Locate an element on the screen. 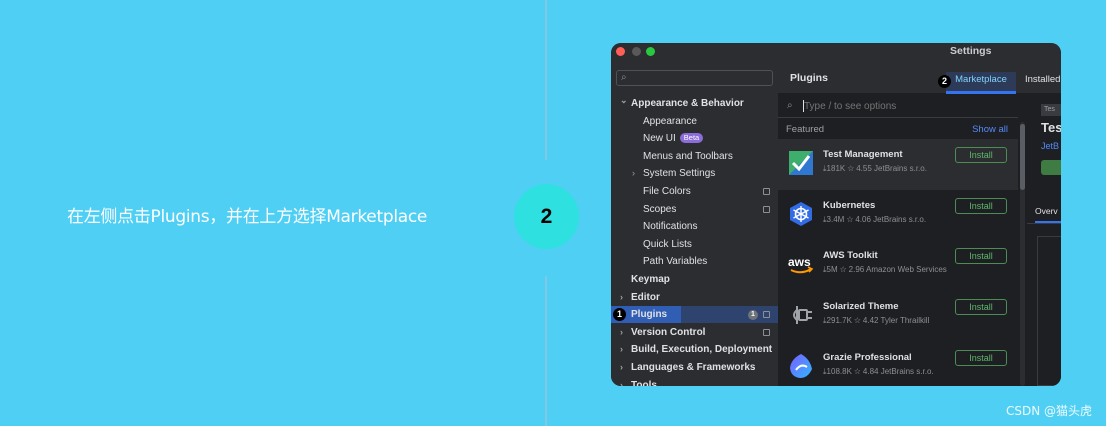 This screenshot has width=1106, height=426. sidebar-item-label: File Colors is located at coordinates (667, 191).